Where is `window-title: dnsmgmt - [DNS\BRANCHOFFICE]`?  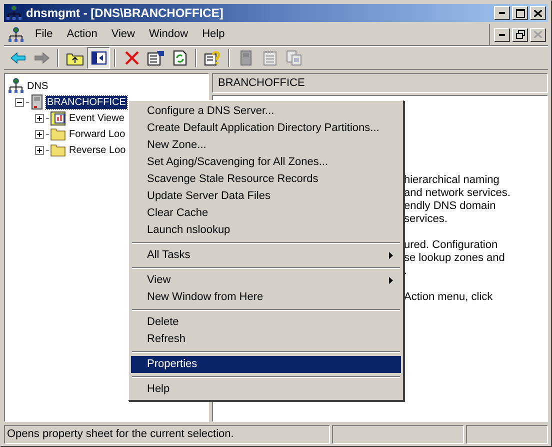
window-title: dnsmgmt - [DNS\BRANCHOFFICE] is located at coordinates (125, 13).